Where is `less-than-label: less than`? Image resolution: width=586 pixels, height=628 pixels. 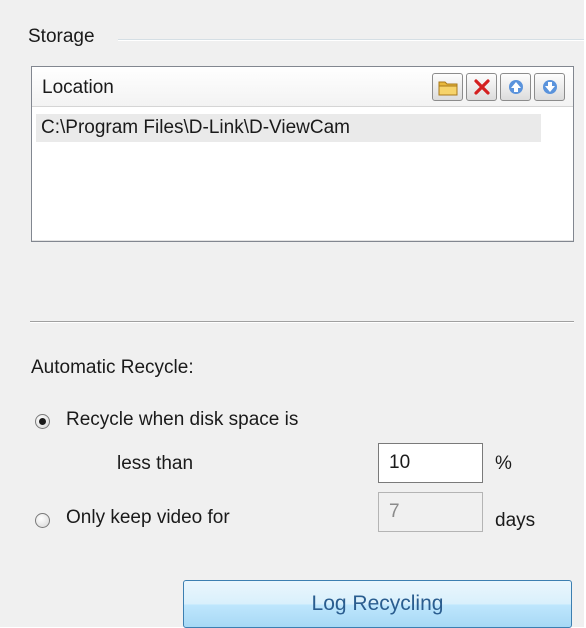 less-than-label: less than is located at coordinates (155, 463).